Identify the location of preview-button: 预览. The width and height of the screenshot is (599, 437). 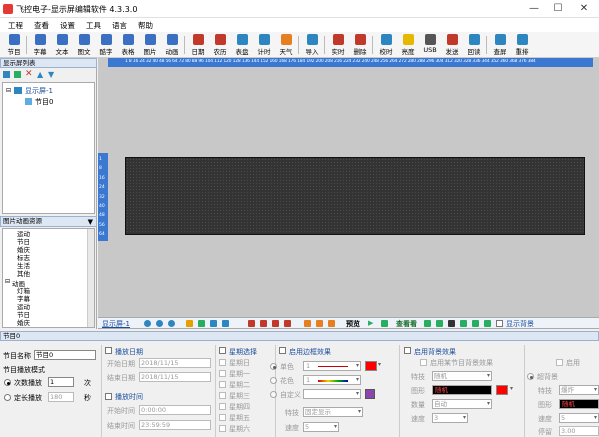
(353, 324).